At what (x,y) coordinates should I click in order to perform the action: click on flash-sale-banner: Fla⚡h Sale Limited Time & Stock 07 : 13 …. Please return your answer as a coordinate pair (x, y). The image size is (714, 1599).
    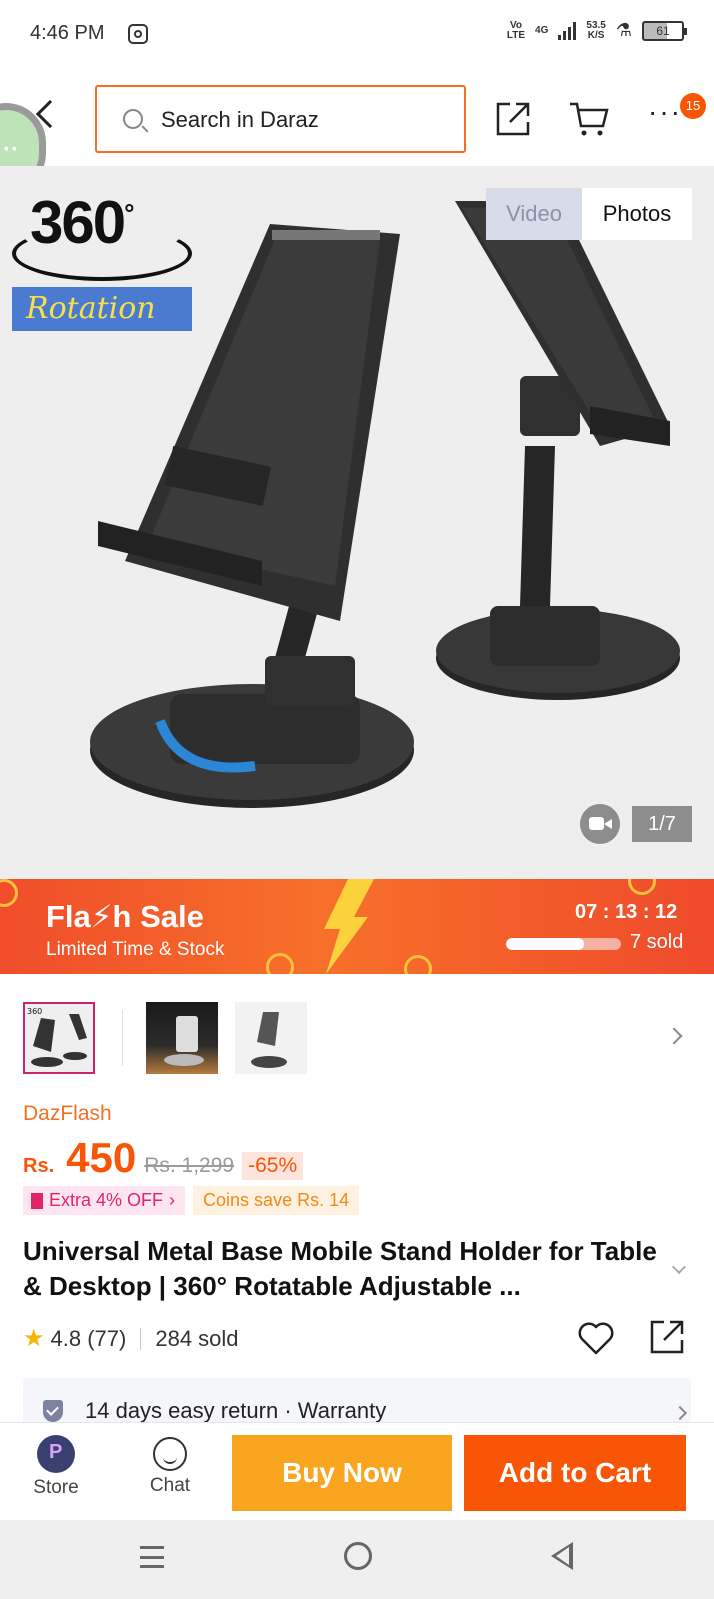
    Looking at the image, I should click on (357, 926).